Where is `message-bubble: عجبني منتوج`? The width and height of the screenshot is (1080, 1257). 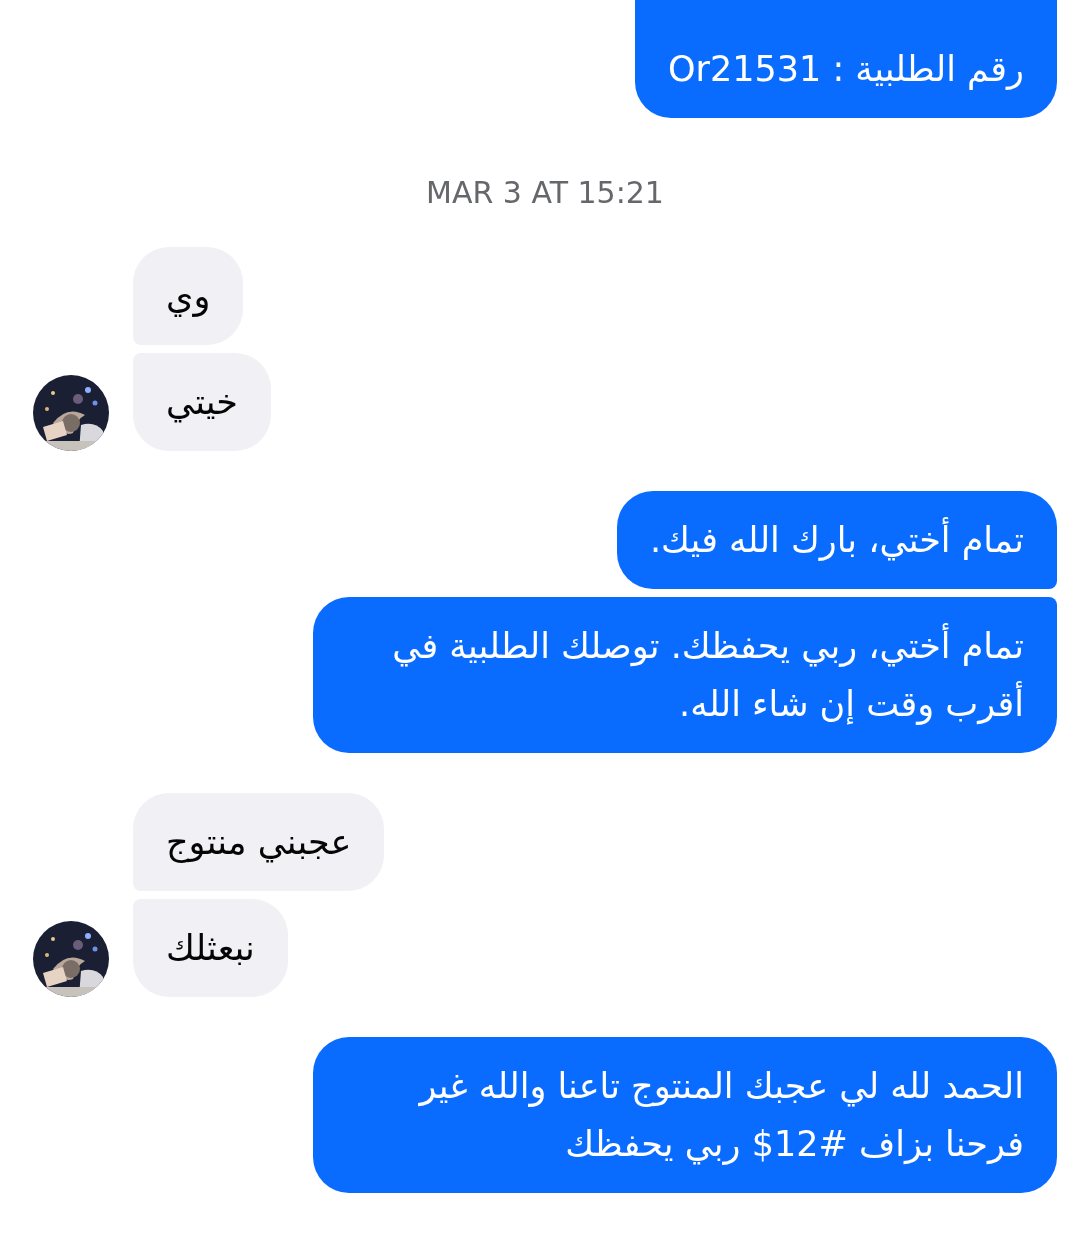 message-bubble: عجبني منتوج is located at coordinates (259, 842).